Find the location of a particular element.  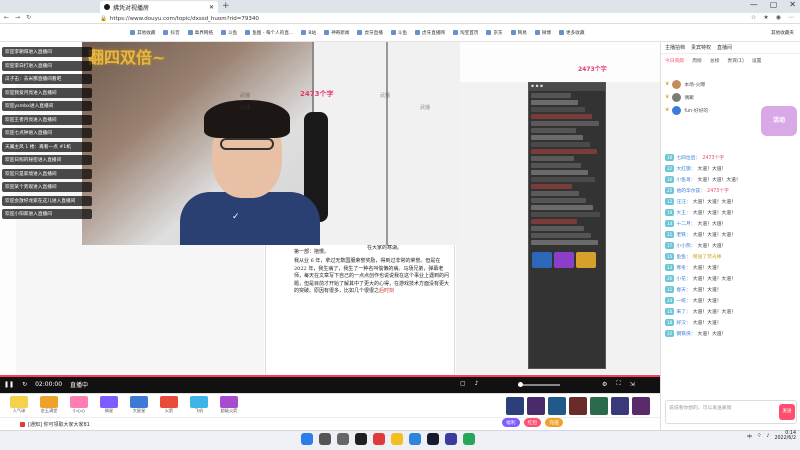

send-button: 发送 is located at coordinates (787, 412).